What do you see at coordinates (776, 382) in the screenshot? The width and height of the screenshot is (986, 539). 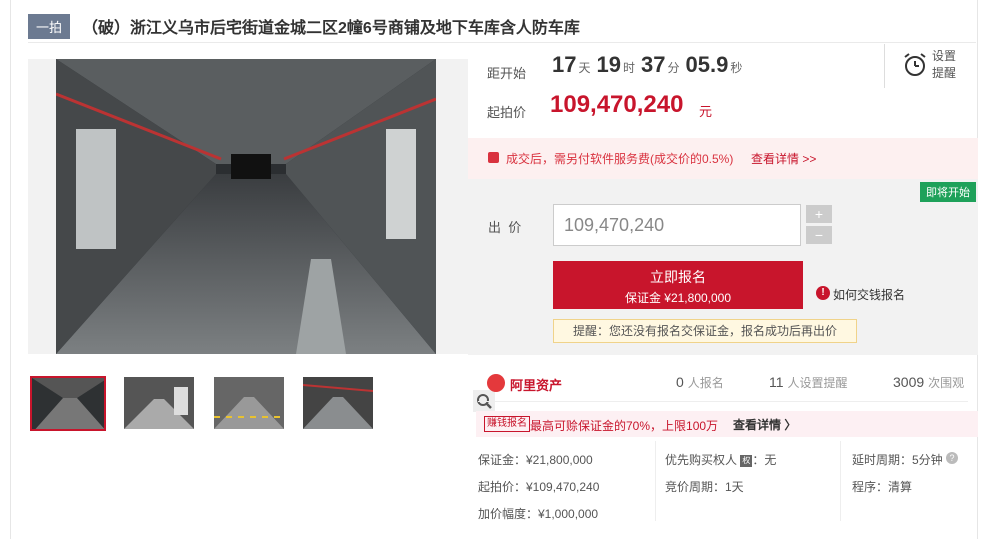 I see `stat-reminders-num: 11` at bounding box center [776, 382].